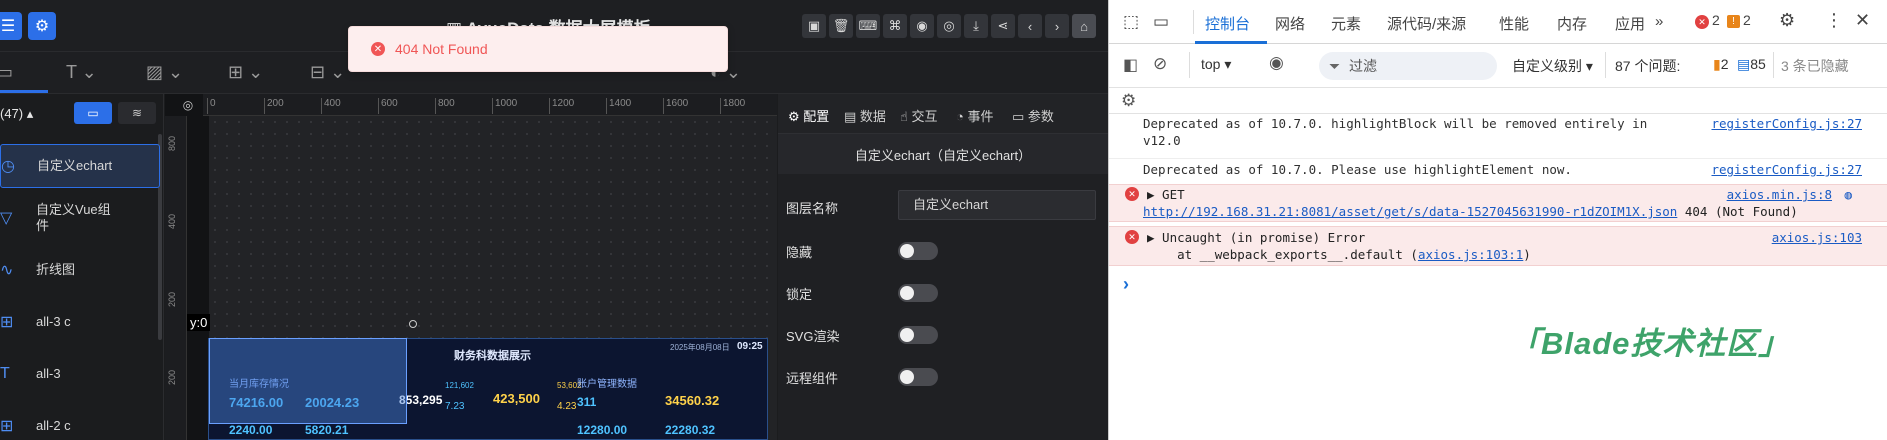 This screenshot has height=440, width=1887. What do you see at coordinates (1848, 194) in the screenshot?
I see `network-icon: ◍` at bounding box center [1848, 194].